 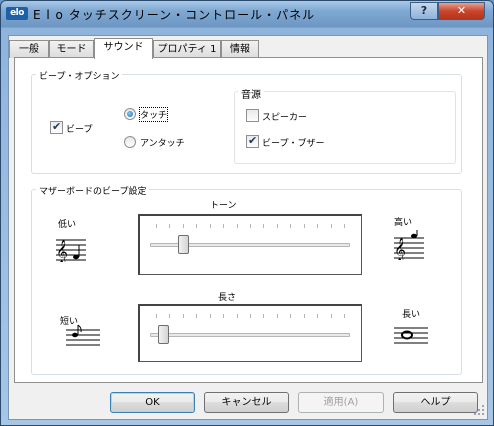 I want to click on tone-low-label: 低い, so click(x=67, y=225).